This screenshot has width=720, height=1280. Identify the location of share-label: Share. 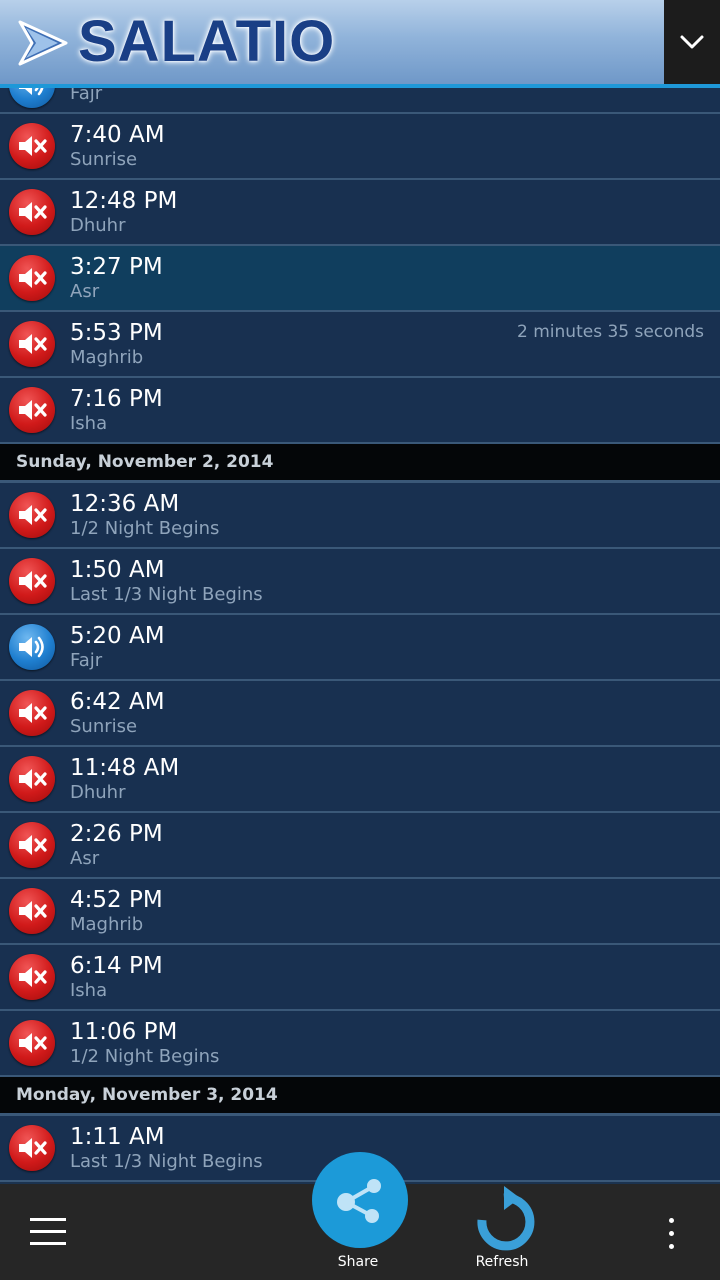
(358, 1262).